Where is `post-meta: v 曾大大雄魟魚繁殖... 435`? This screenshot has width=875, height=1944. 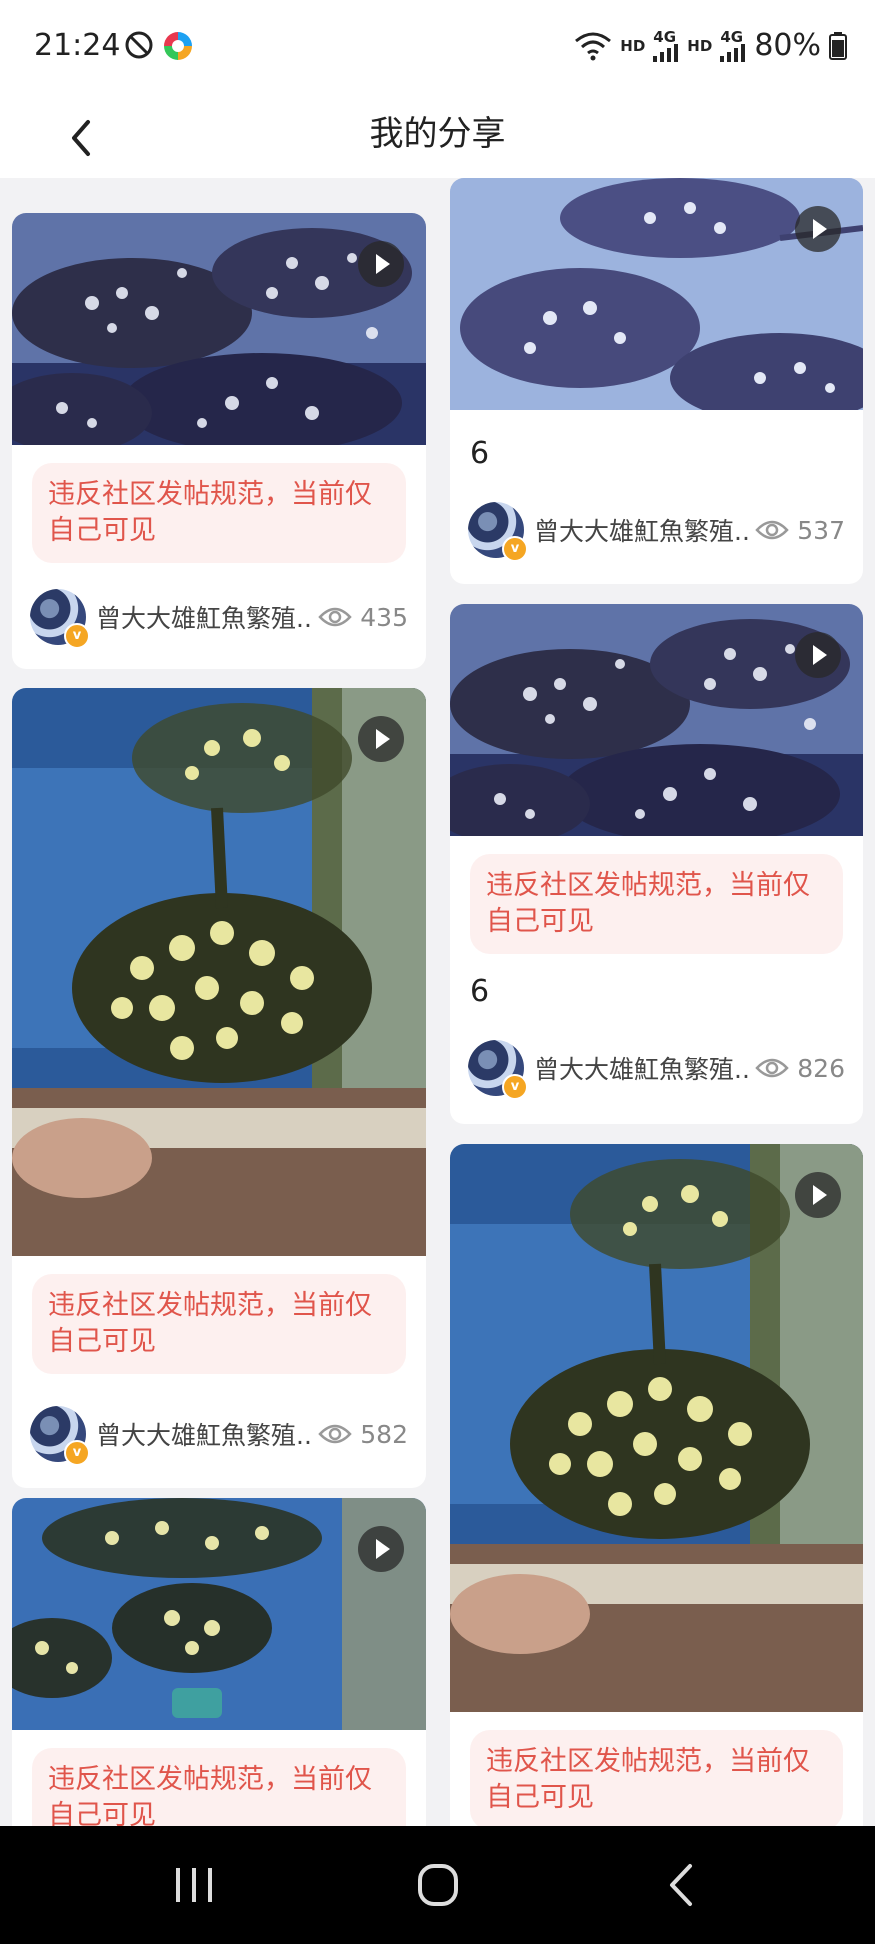 post-meta: v 曾大大雄魟魚繁殖... 435 is located at coordinates (219, 618).